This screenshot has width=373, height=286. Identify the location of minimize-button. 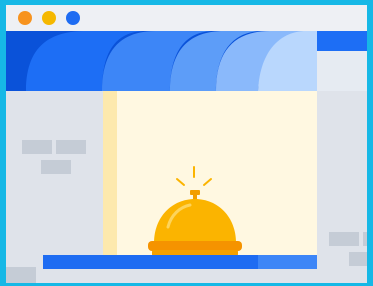
(49, 18).